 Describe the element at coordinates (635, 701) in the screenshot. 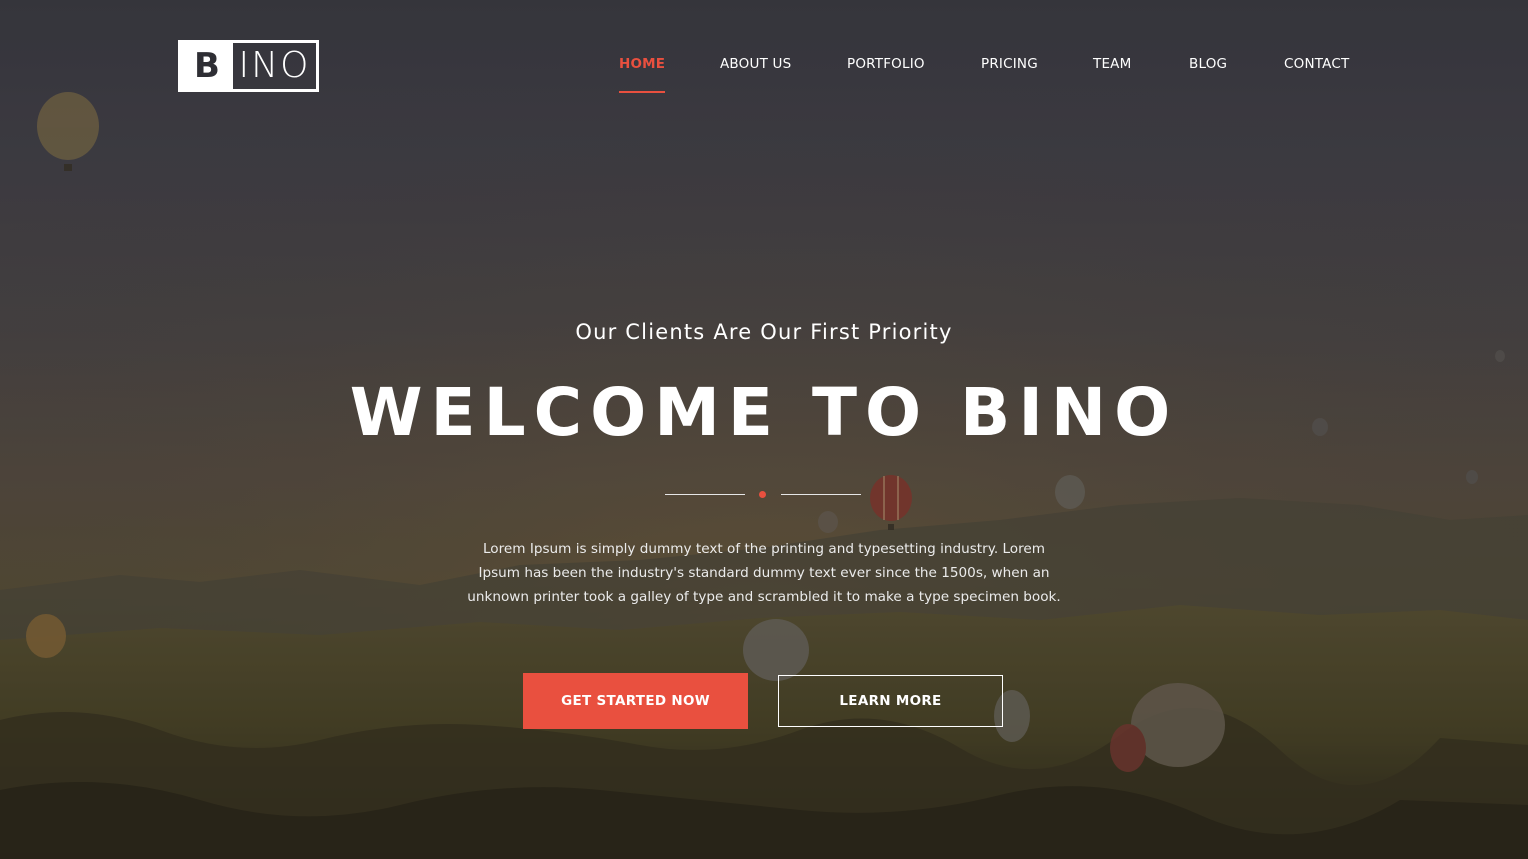

I see `get-started-button: GET STARTED NOW` at that location.